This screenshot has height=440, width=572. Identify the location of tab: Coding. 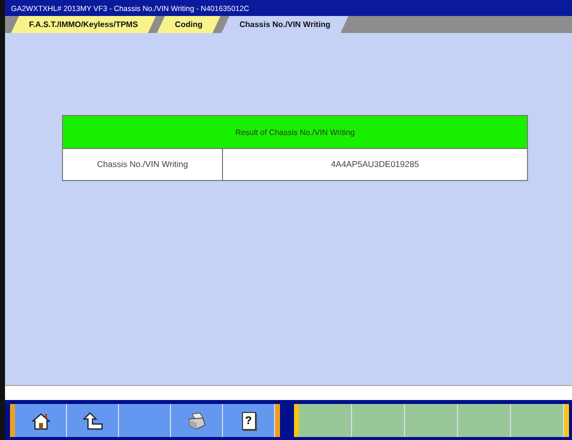
(188, 24).